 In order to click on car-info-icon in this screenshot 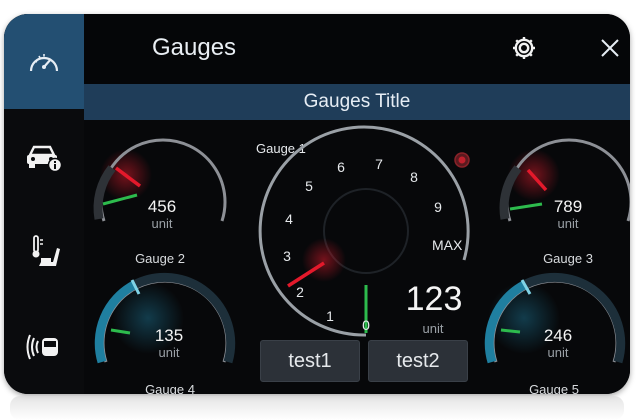, I will do `click(44, 157)`.